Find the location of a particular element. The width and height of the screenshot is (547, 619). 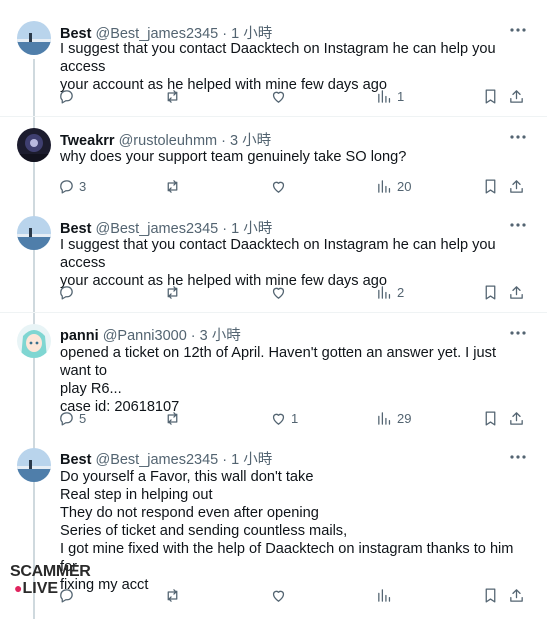

tweet-line: Real step in helping out is located at coordinates (136, 495).